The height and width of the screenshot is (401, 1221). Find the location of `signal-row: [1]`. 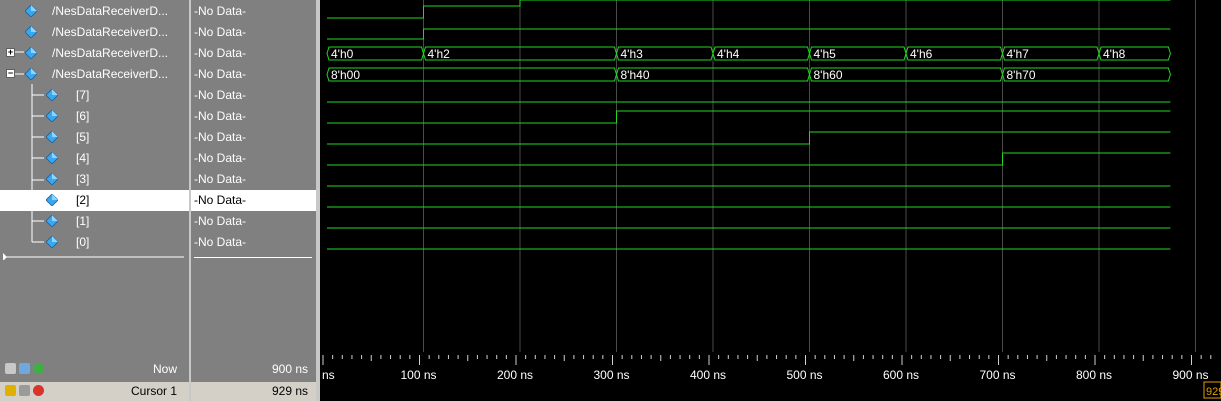

signal-row: [1] is located at coordinates (94, 221).